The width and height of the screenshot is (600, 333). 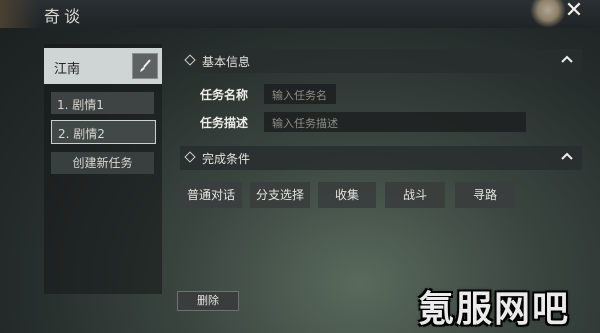 I want to click on task-item-label: 1. 剧情1, so click(x=80, y=105).